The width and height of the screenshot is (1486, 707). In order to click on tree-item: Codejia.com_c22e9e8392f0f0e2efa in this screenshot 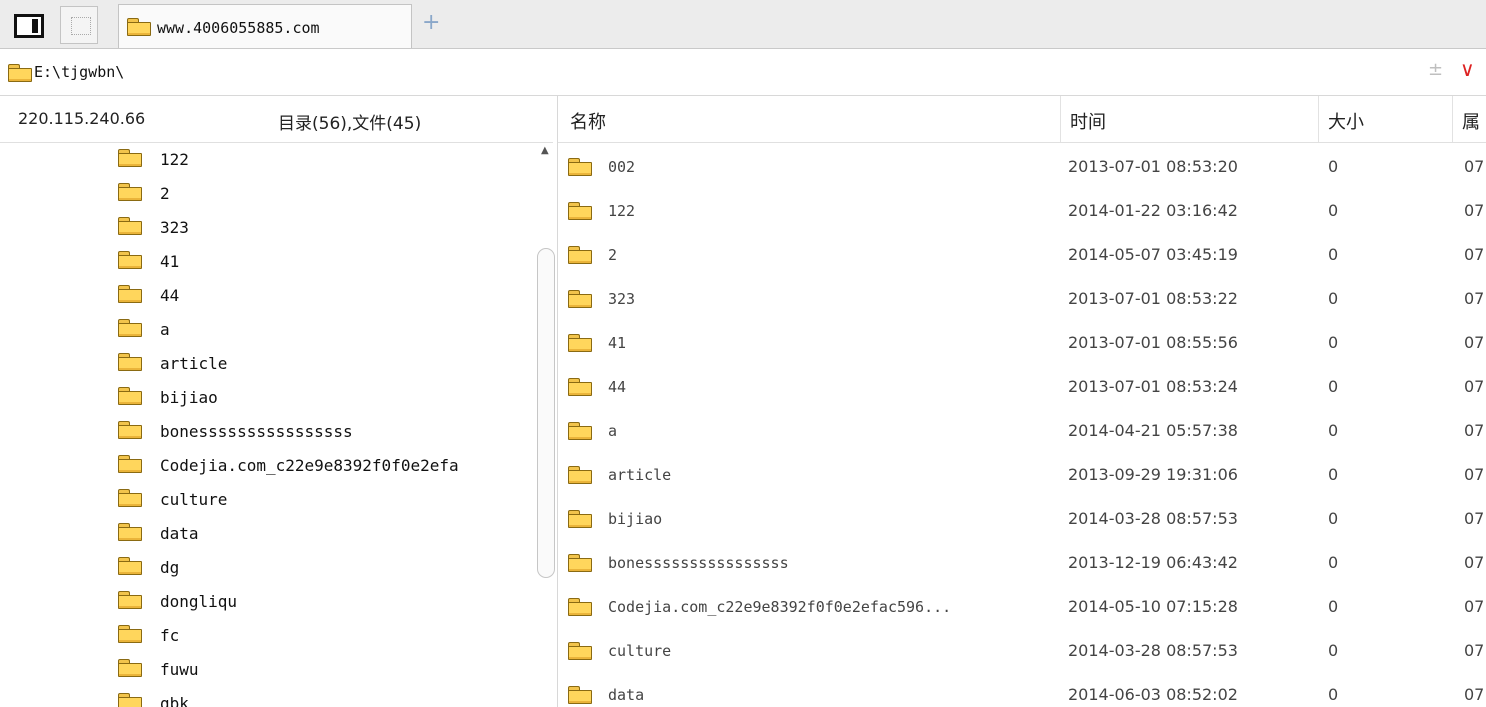, I will do `click(326, 466)`.